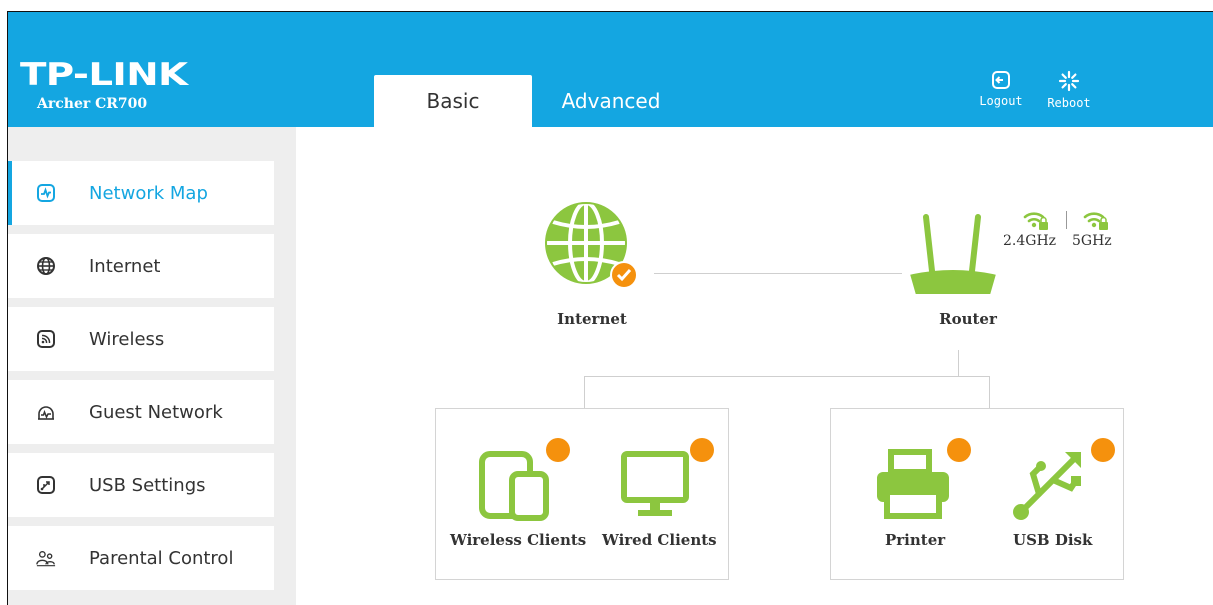  What do you see at coordinates (453, 101) in the screenshot?
I see `tab-basic: Basic` at bounding box center [453, 101].